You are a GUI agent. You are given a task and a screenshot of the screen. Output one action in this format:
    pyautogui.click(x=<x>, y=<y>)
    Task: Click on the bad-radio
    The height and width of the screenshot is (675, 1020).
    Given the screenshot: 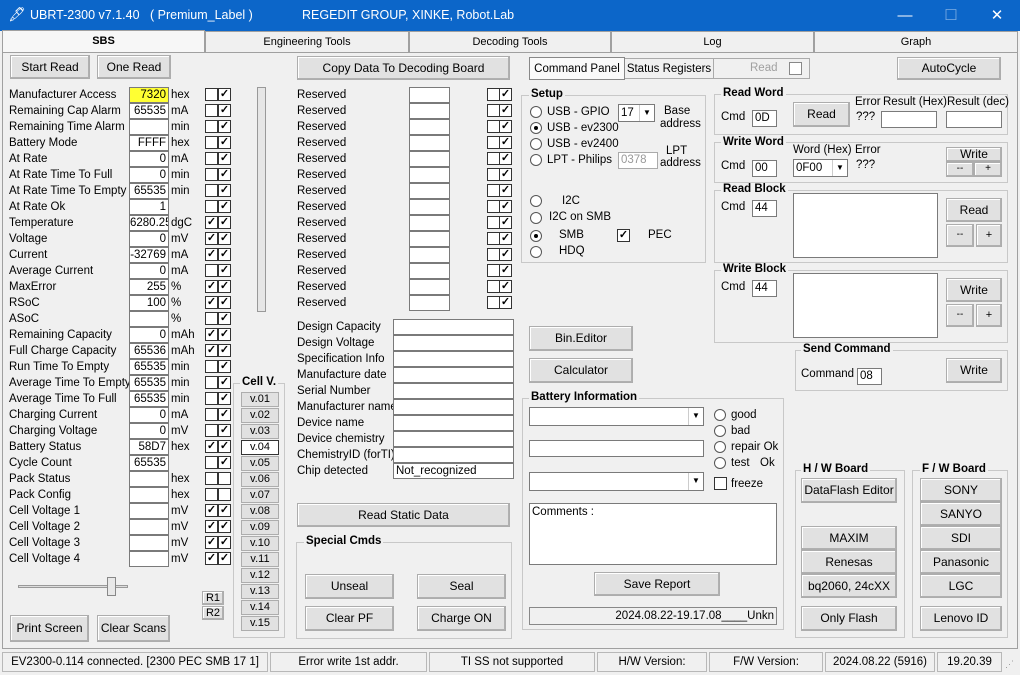 What is the action you would take?
    pyautogui.click(x=720, y=431)
    